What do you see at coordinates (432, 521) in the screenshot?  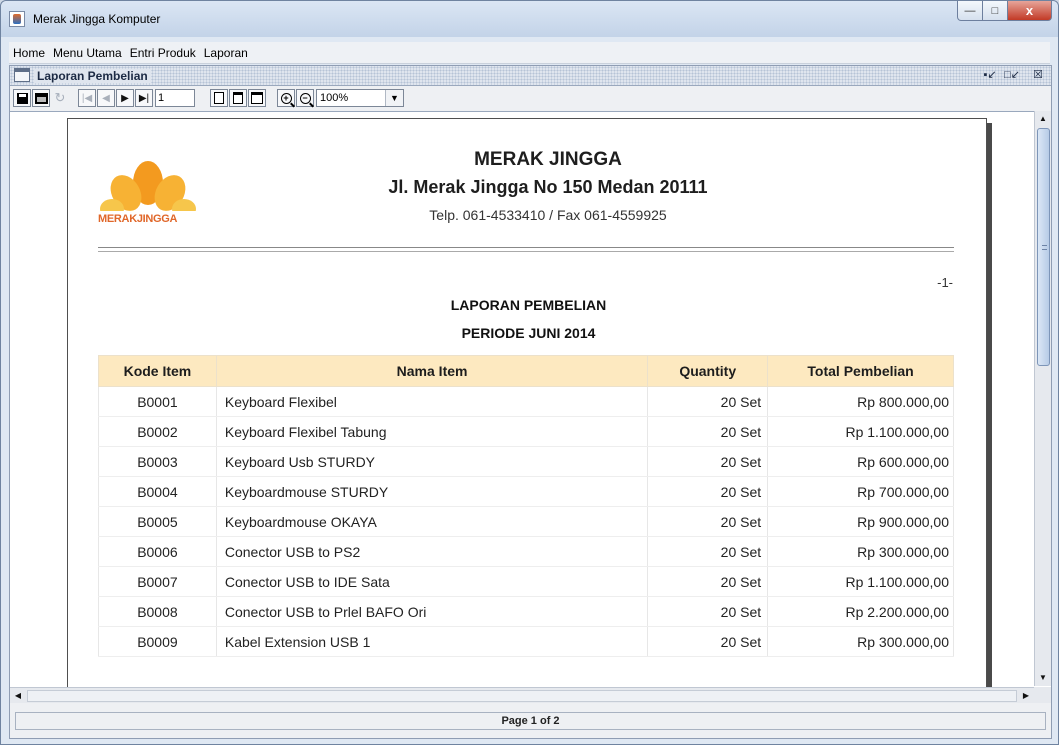 I see `cell-nama: Keyboardmouse OKAYA` at bounding box center [432, 521].